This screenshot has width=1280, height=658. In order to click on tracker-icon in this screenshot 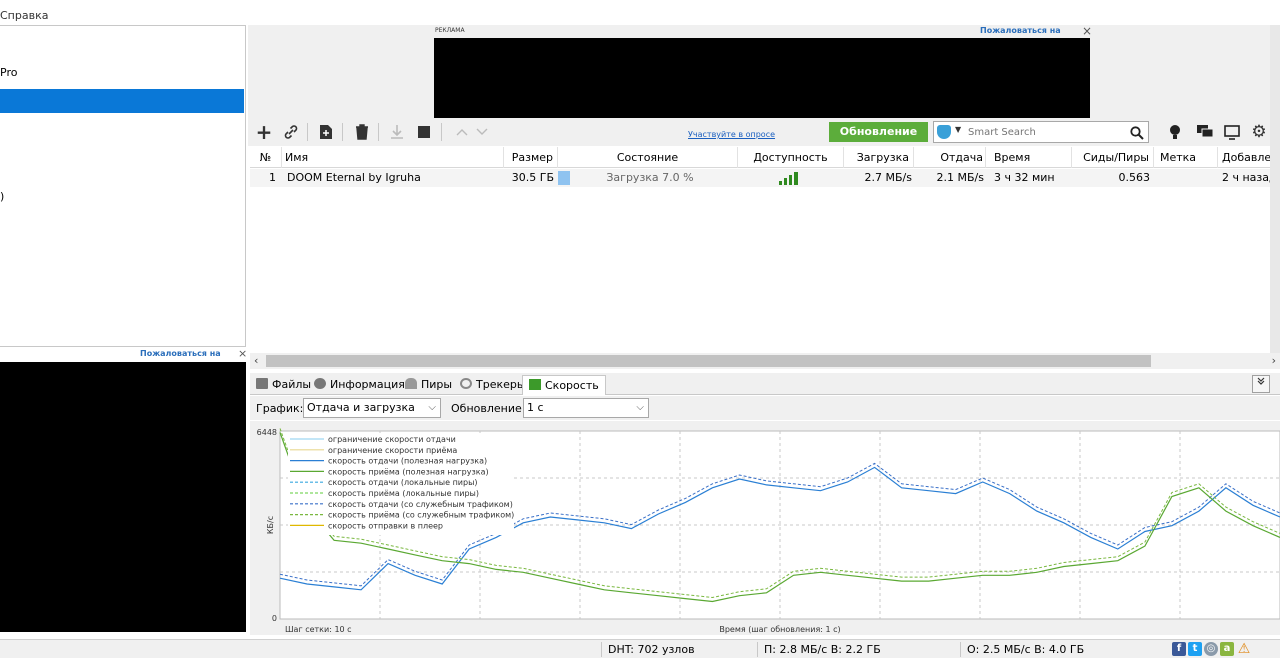, I will do `click(466, 383)`.